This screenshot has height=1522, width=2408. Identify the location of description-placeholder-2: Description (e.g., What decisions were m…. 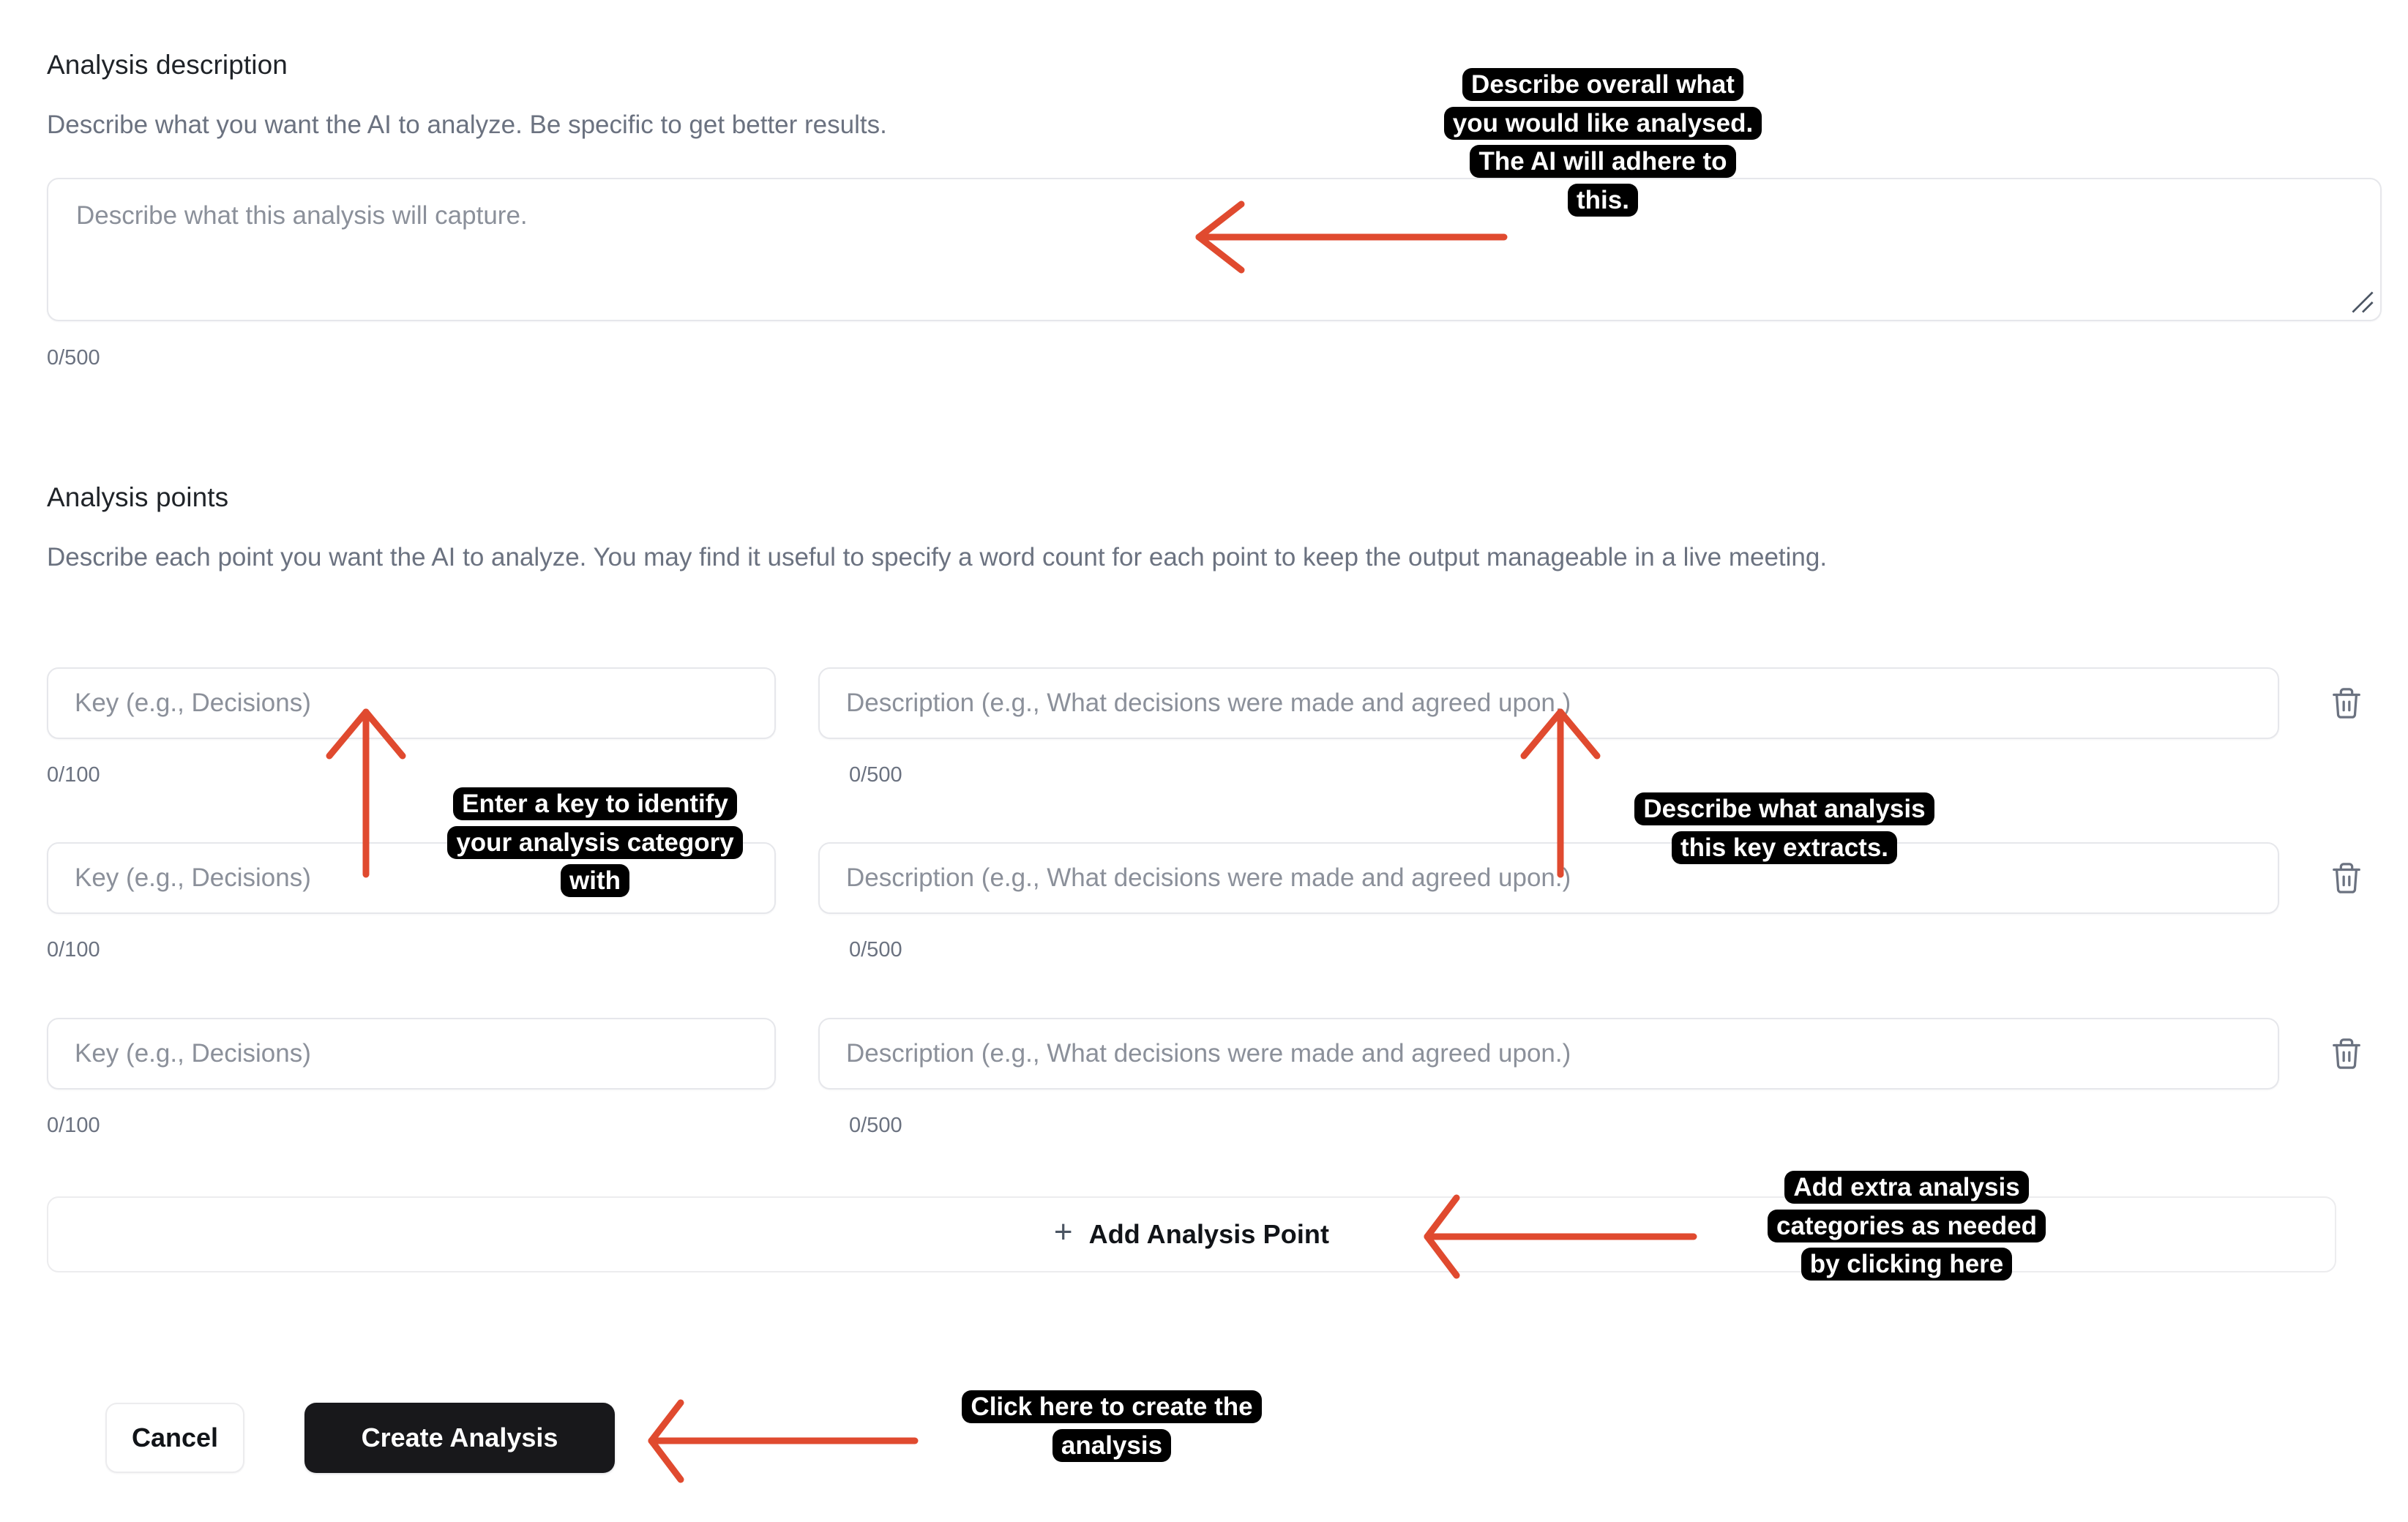
(1208, 877).